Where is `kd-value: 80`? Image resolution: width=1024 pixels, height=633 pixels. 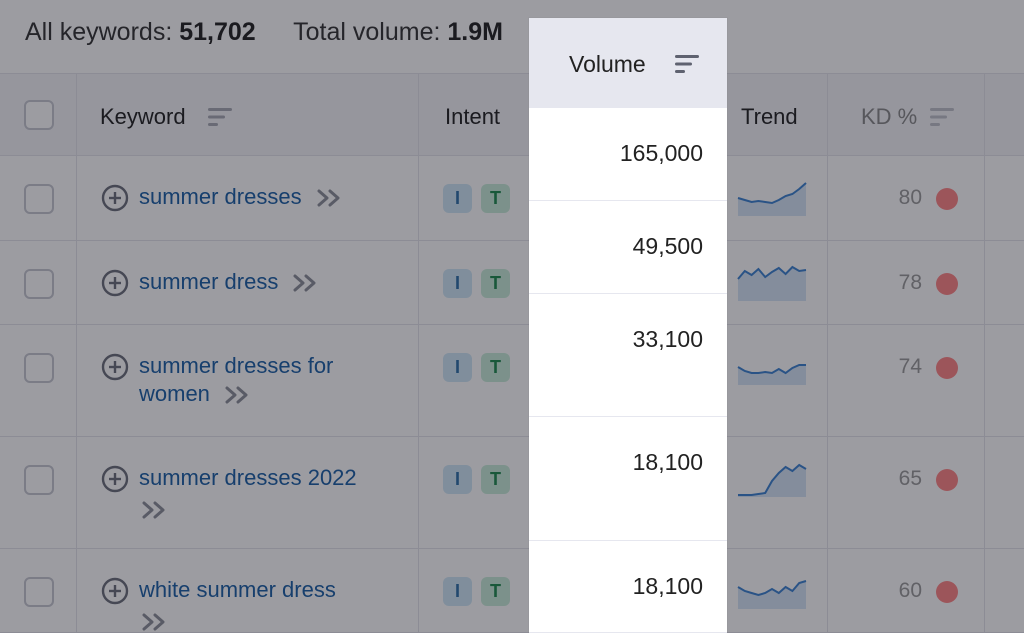
kd-value: 80 is located at coordinates (910, 197).